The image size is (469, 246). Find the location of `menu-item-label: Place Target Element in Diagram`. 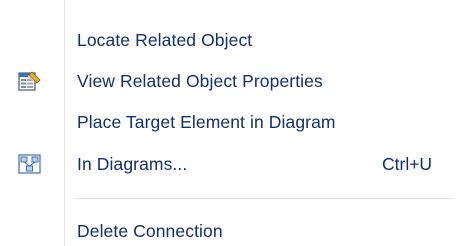

menu-item-label: Place Target Element in Diagram is located at coordinates (206, 122).